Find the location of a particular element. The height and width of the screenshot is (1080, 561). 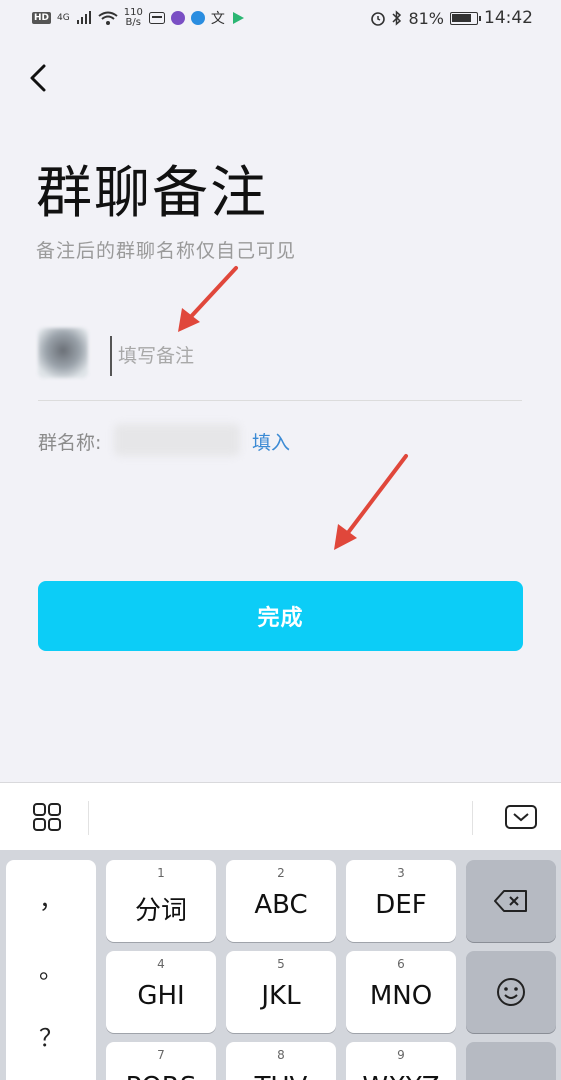

key-1: 1 分词 is located at coordinates (161, 901).